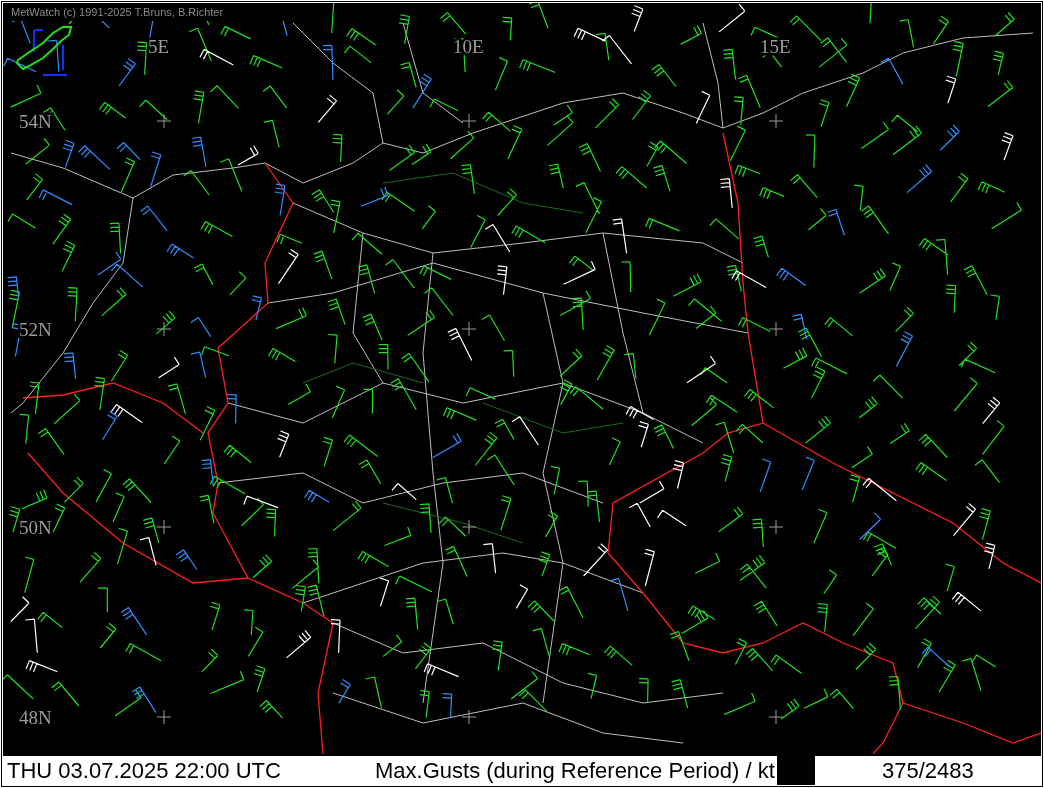  I want to click on latitude-label: 54N, so click(35, 121).